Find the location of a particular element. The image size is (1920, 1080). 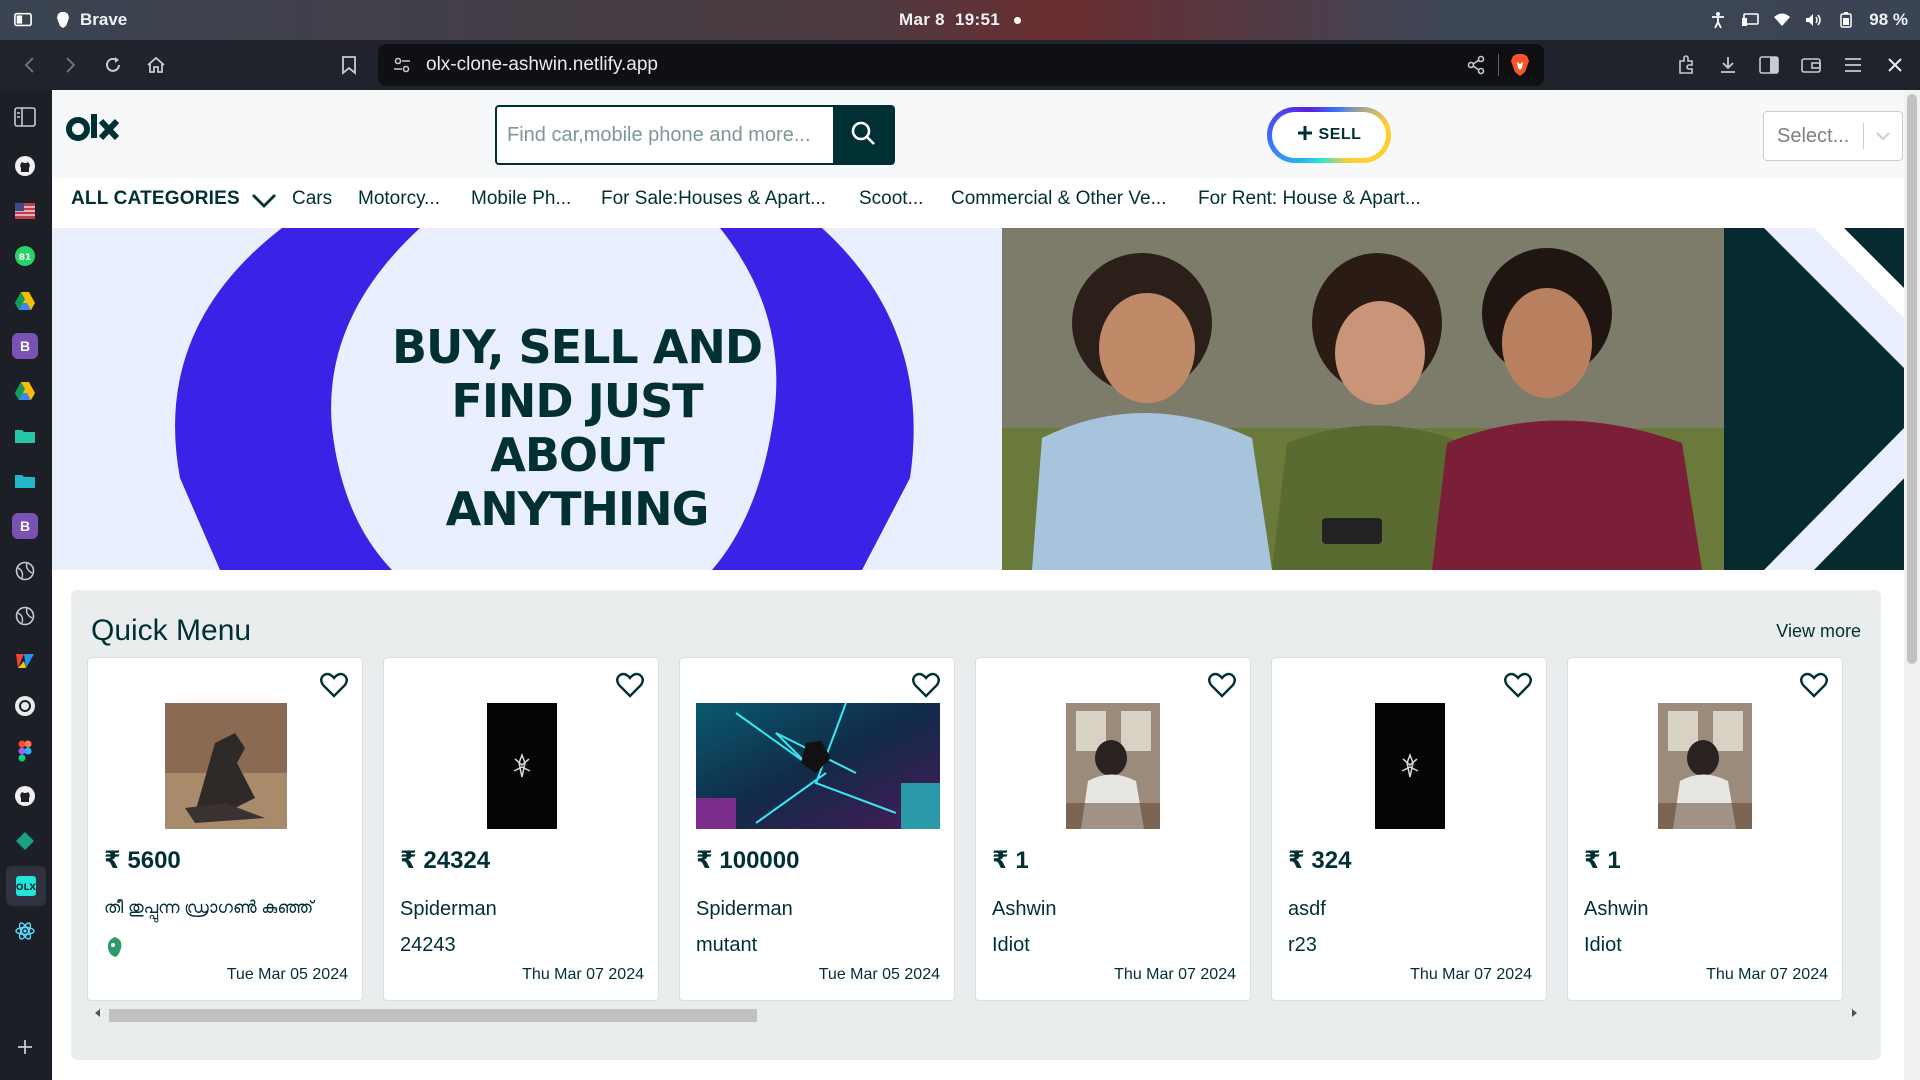

menu-icon is located at coordinates (1853, 65).